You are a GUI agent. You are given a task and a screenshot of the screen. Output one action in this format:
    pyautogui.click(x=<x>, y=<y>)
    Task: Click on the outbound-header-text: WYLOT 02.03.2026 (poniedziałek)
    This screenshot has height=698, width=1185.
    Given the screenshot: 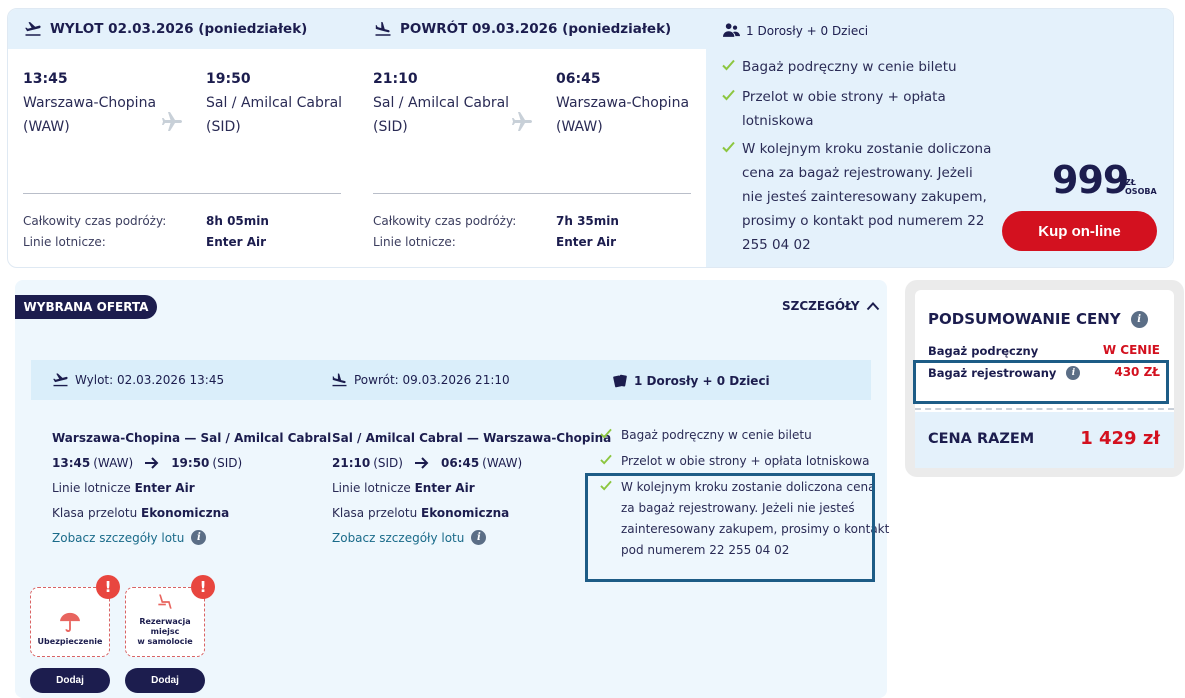 What is the action you would take?
    pyautogui.click(x=179, y=29)
    